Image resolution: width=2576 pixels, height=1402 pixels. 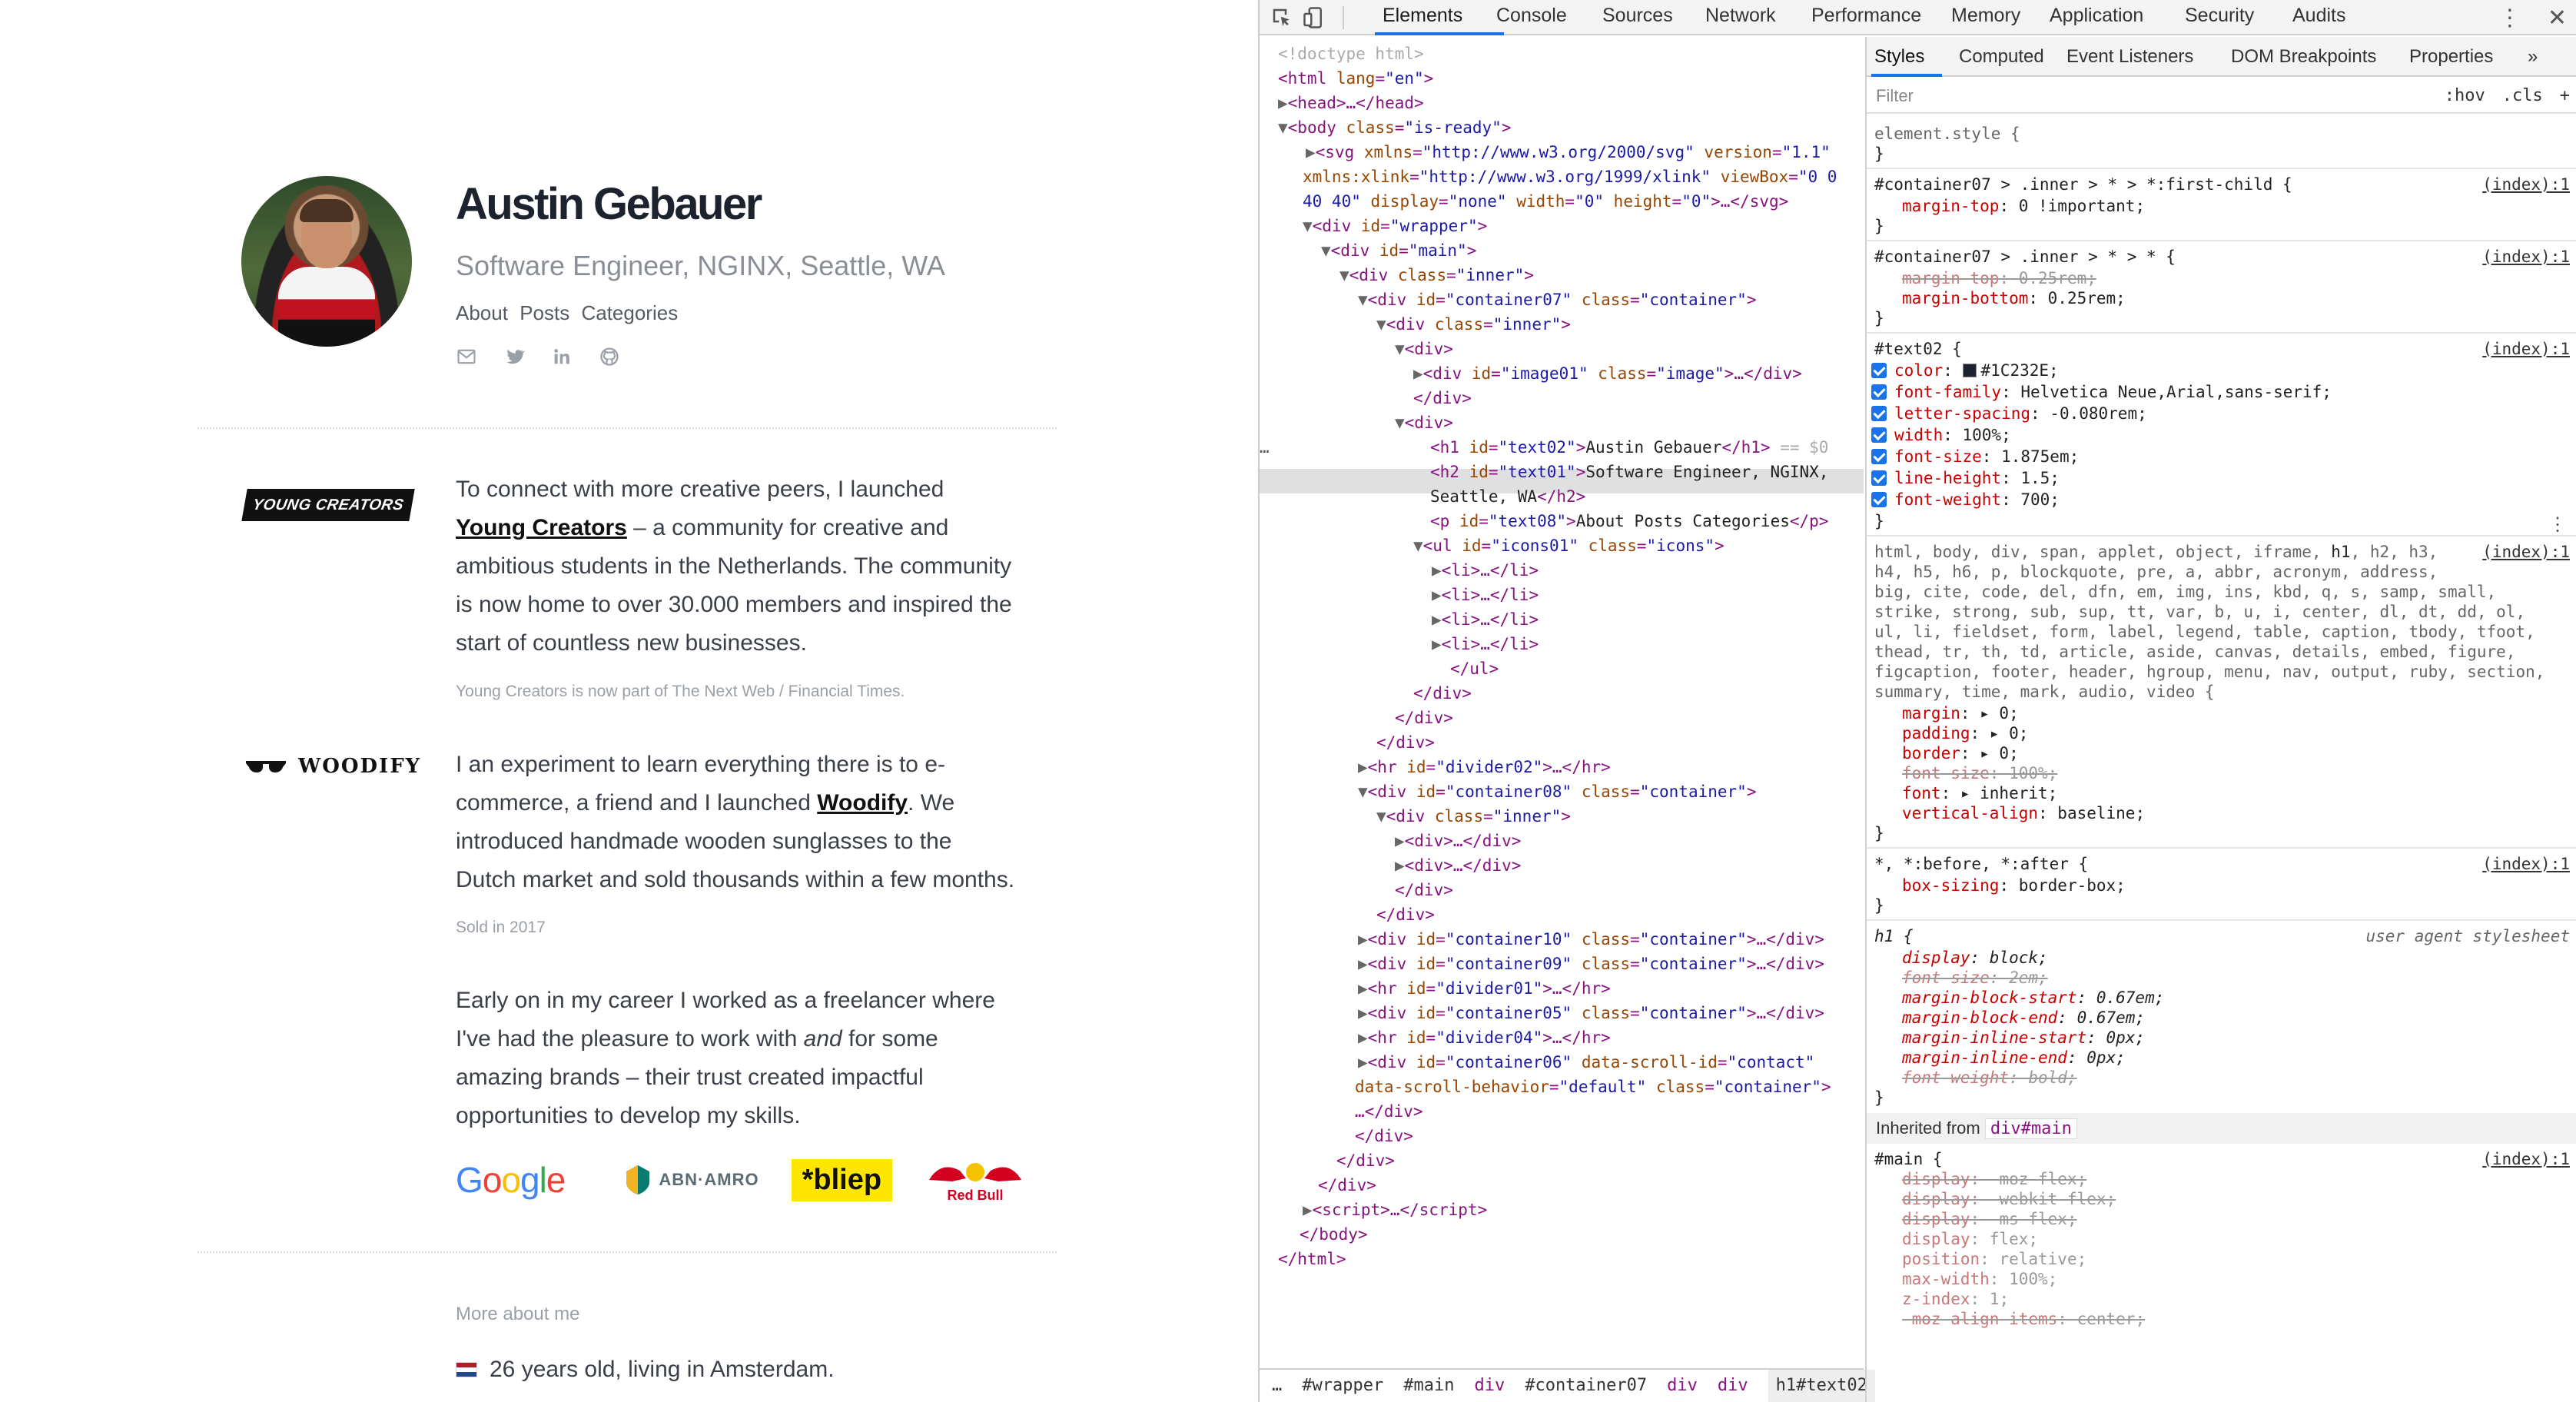 I want to click on tab-security: Security, so click(x=2219, y=16).